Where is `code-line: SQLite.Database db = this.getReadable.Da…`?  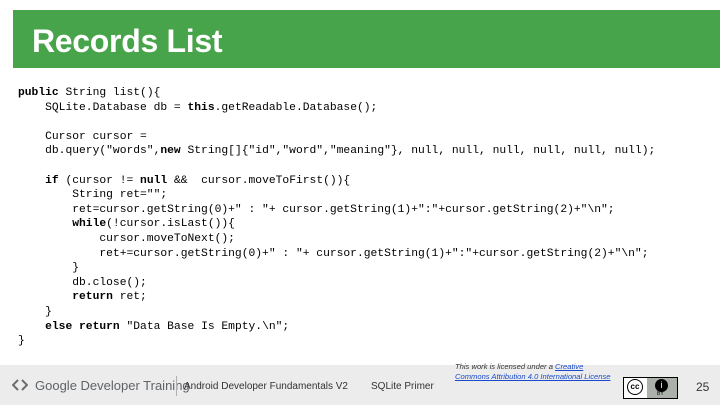
code-line: SQLite.Database db = this.getReadable.Da… is located at coordinates (368, 108).